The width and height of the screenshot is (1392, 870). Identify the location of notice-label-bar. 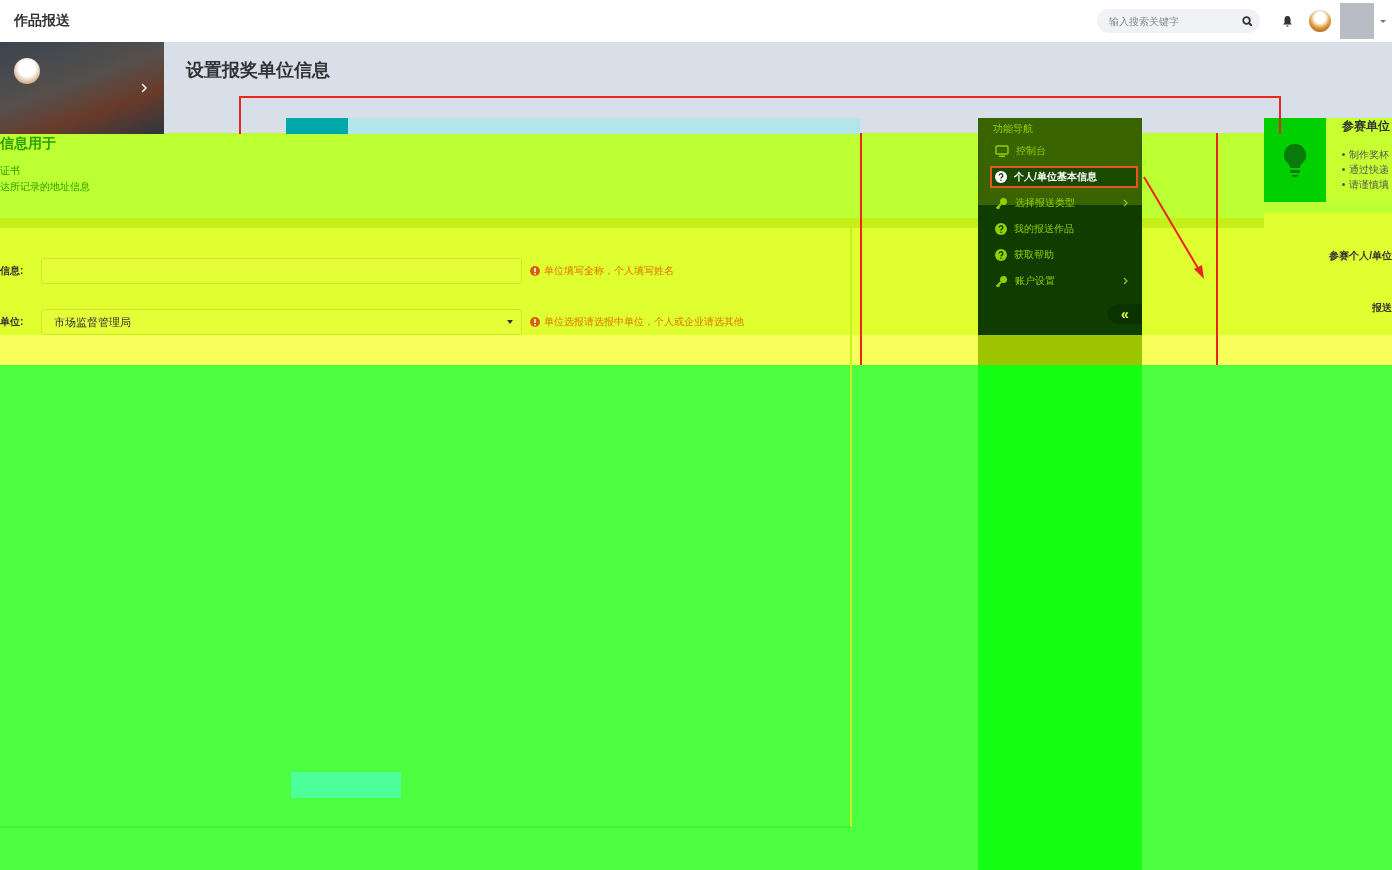
(317, 126).